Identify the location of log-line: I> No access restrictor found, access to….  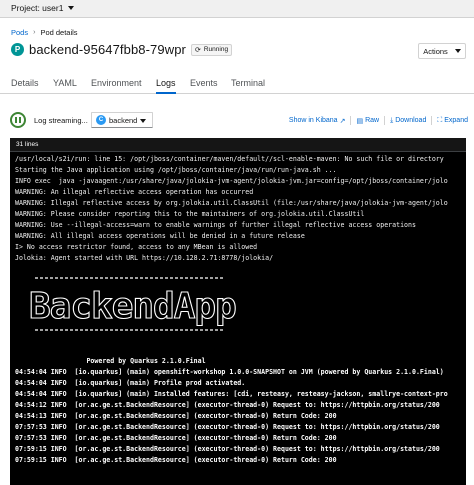
(136, 247).